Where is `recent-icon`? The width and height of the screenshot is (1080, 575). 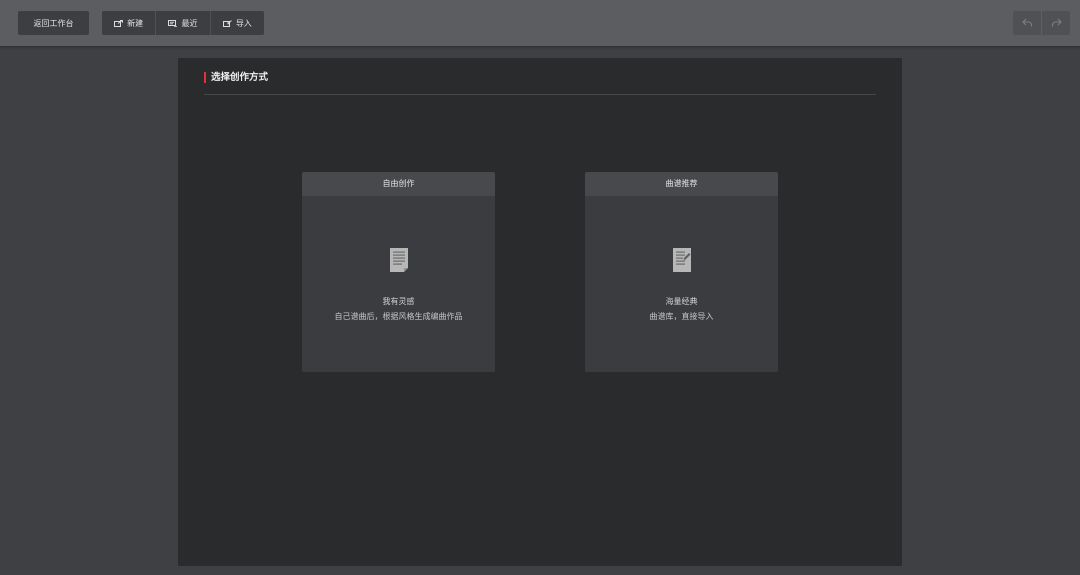
recent-icon is located at coordinates (173, 23).